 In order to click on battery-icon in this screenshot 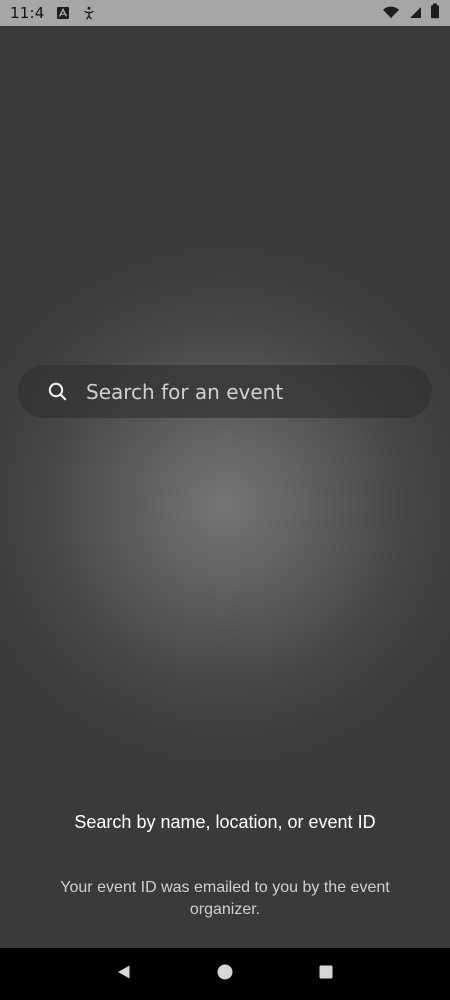, I will do `click(435, 13)`.